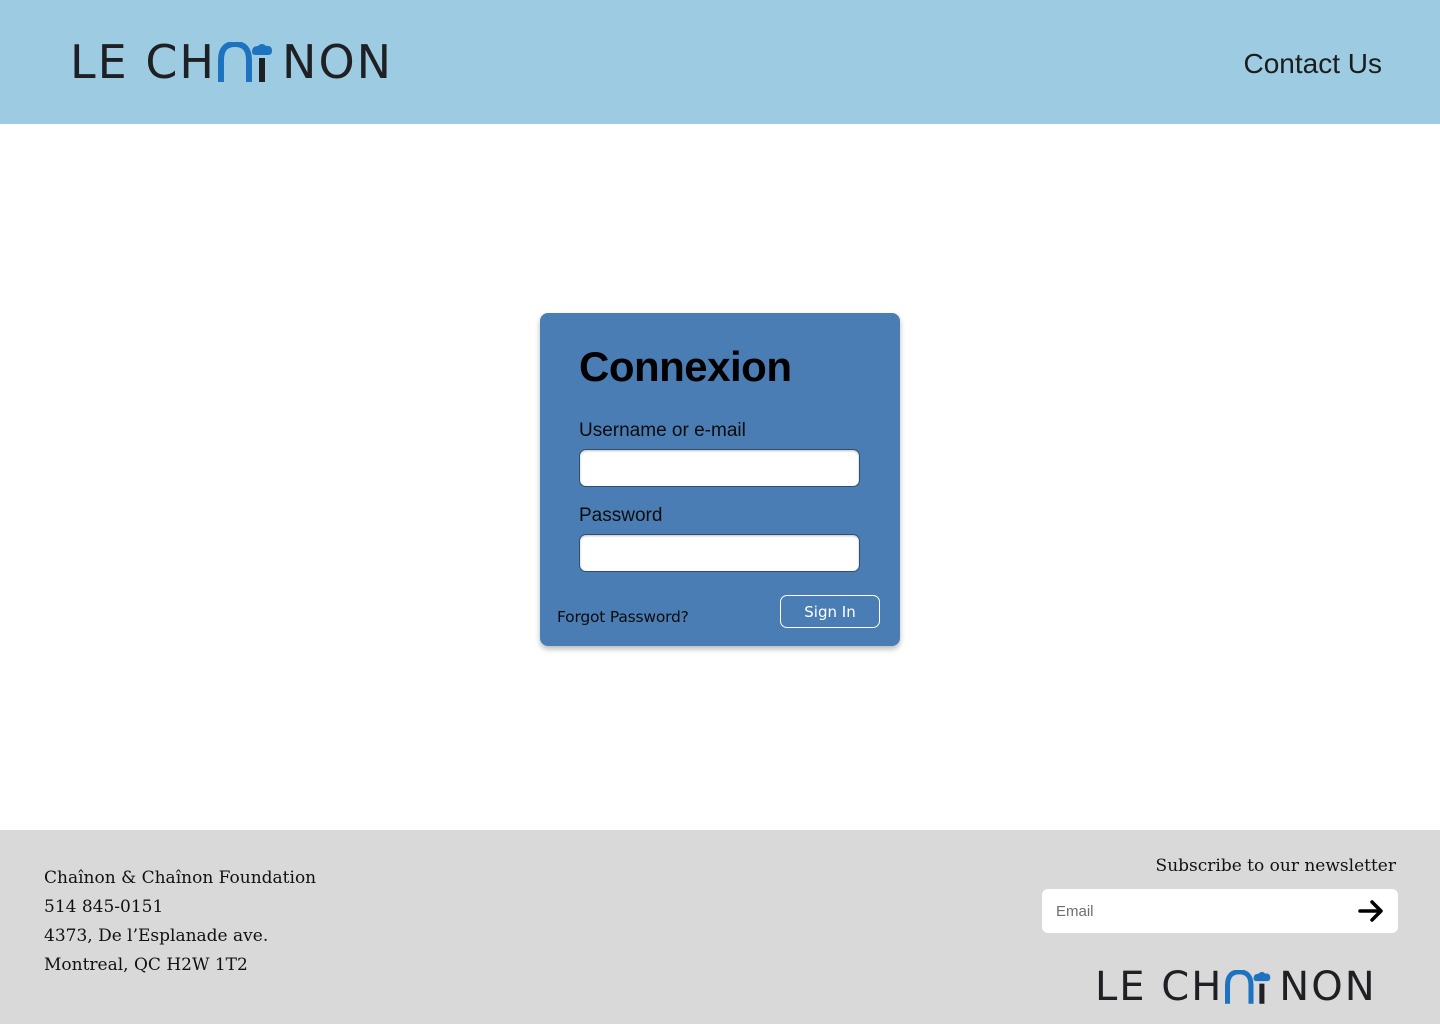 This screenshot has width=1440, height=1024. What do you see at coordinates (1372, 911) in the screenshot?
I see `arrow-right-icon` at bounding box center [1372, 911].